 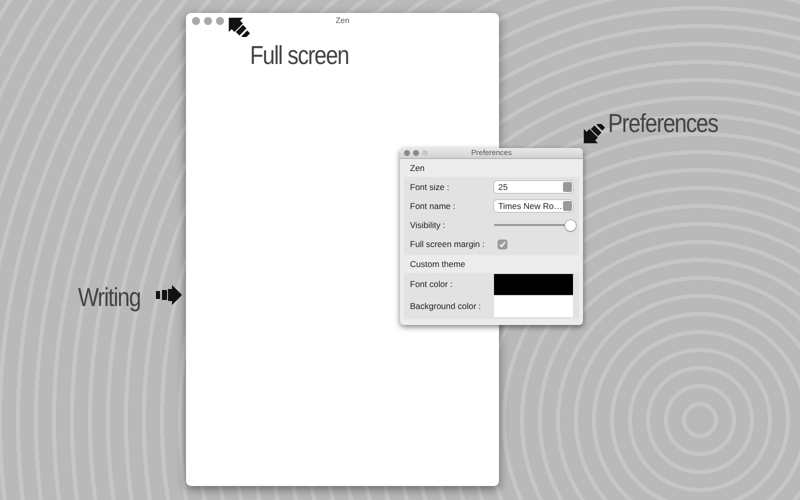 What do you see at coordinates (448, 244) in the screenshot?
I see `field-label: Full screen margin :` at bounding box center [448, 244].